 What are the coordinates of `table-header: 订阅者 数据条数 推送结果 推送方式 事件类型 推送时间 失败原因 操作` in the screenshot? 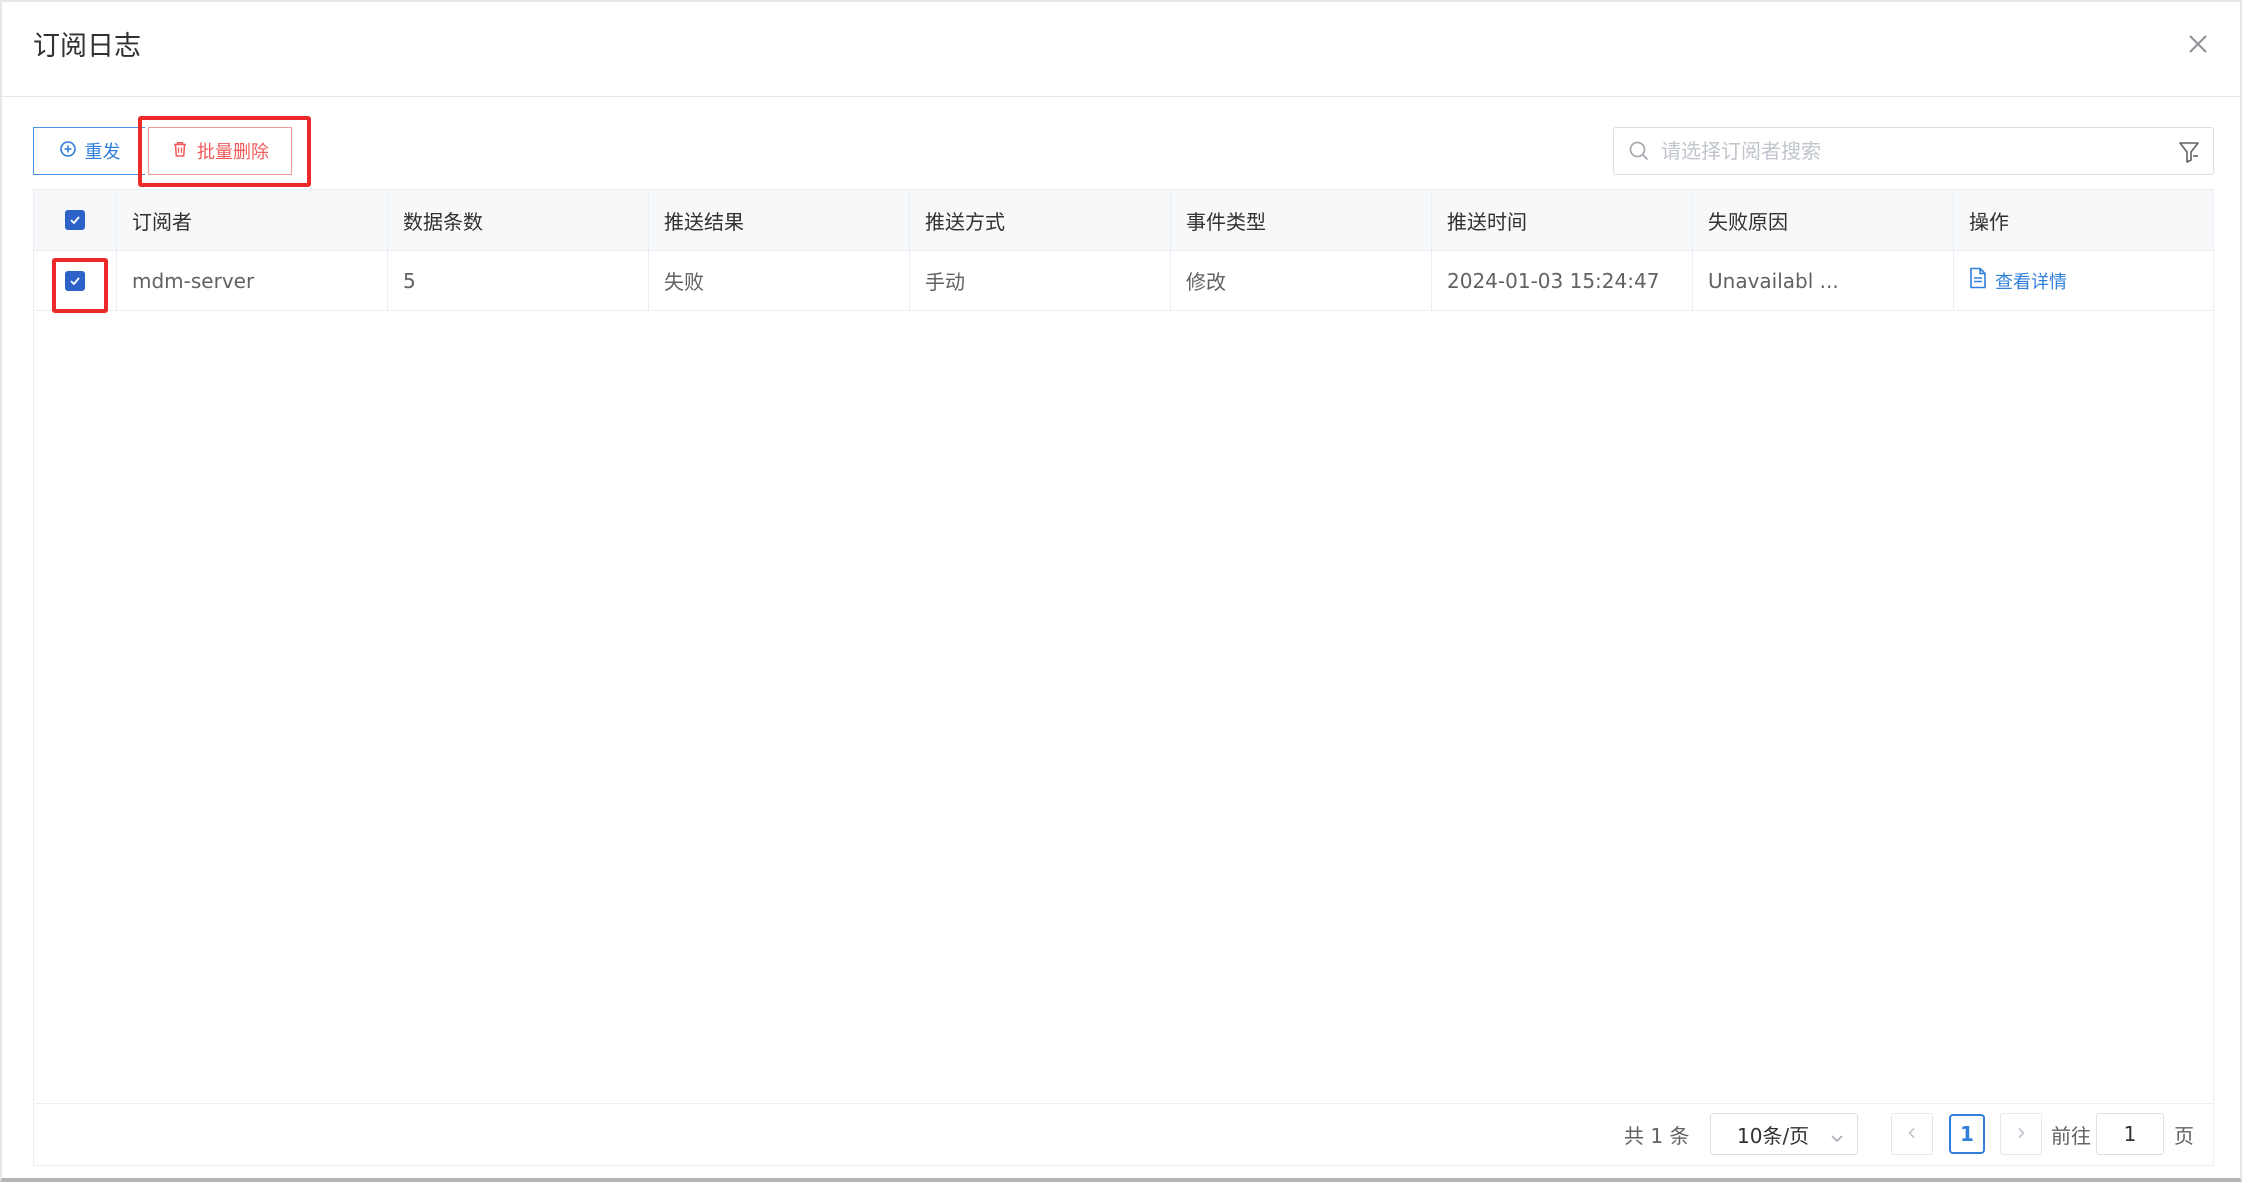 It's located at (1123, 220).